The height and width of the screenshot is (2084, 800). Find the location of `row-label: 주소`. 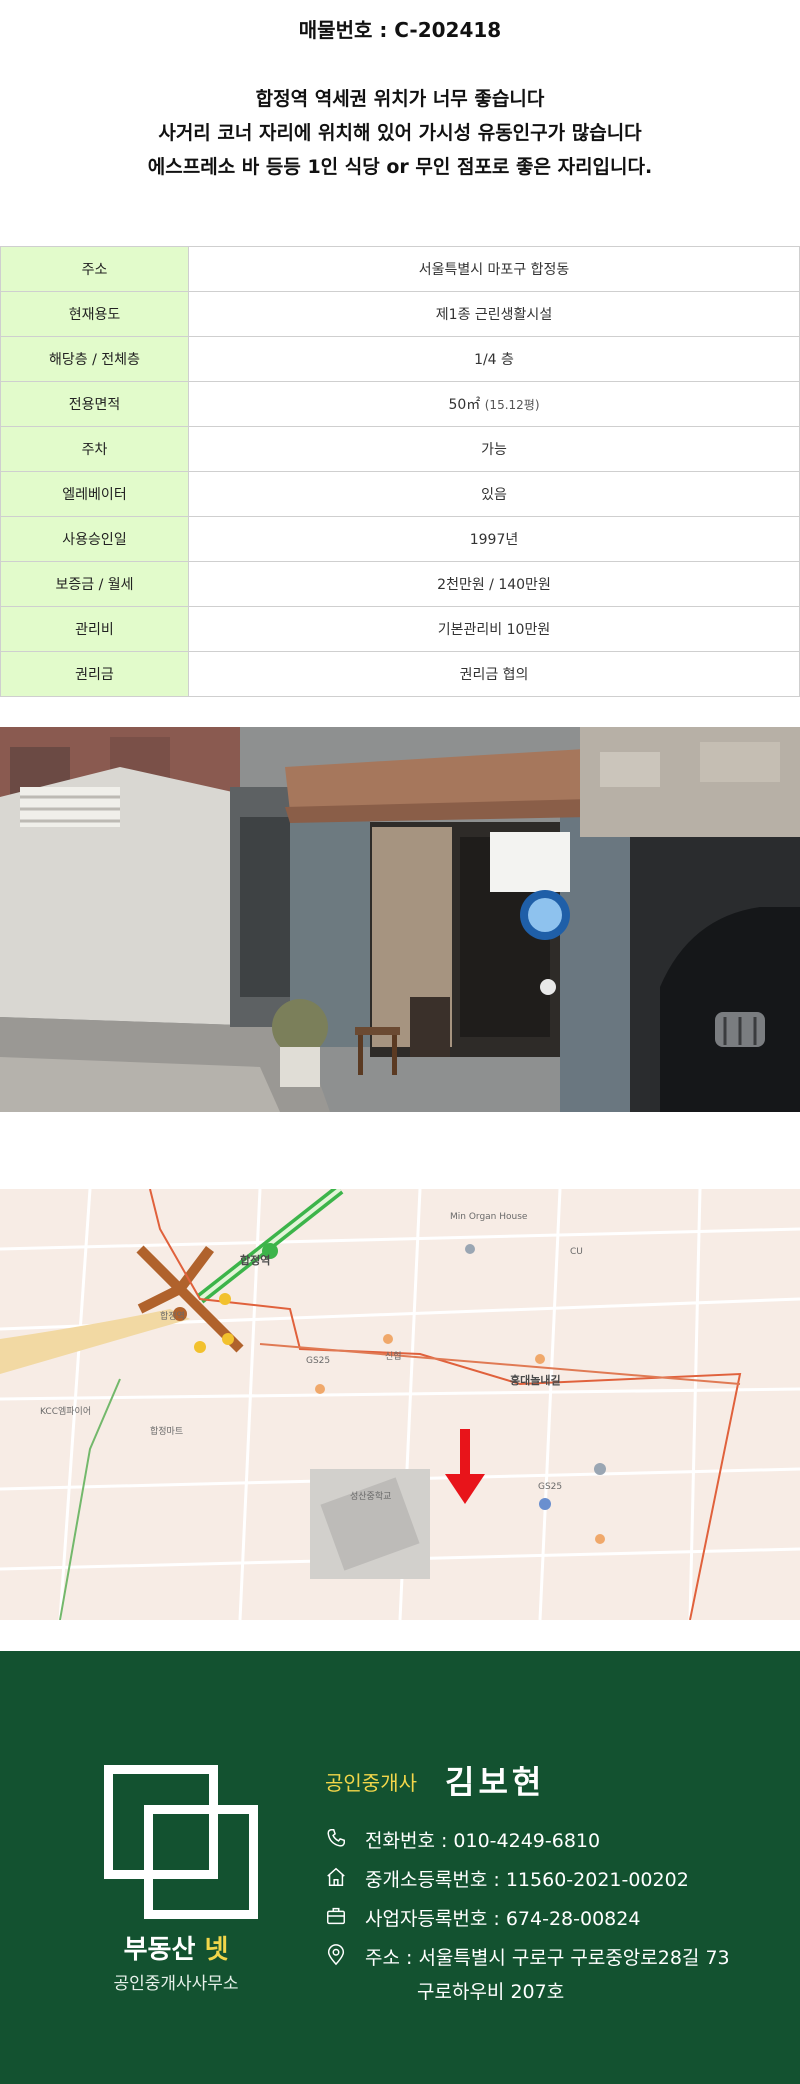

row-label: 주소 is located at coordinates (94, 269).